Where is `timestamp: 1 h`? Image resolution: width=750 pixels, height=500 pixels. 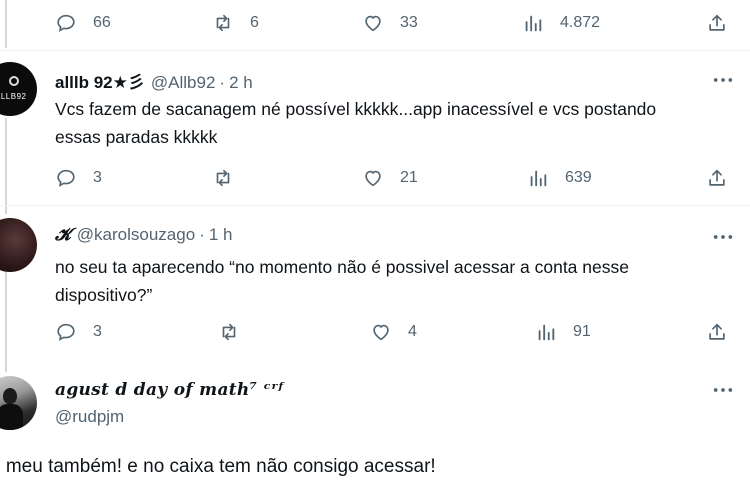
timestamp: 1 h is located at coordinates (221, 235).